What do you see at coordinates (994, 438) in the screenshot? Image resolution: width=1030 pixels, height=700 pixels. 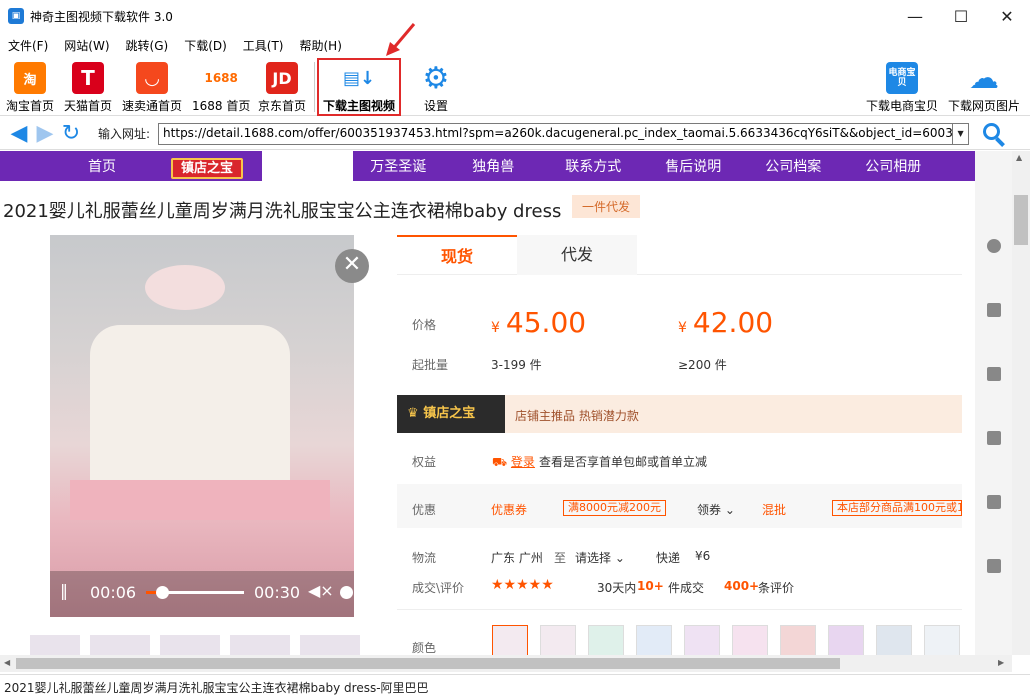 I see `footprint-icon` at bounding box center [994, 438].